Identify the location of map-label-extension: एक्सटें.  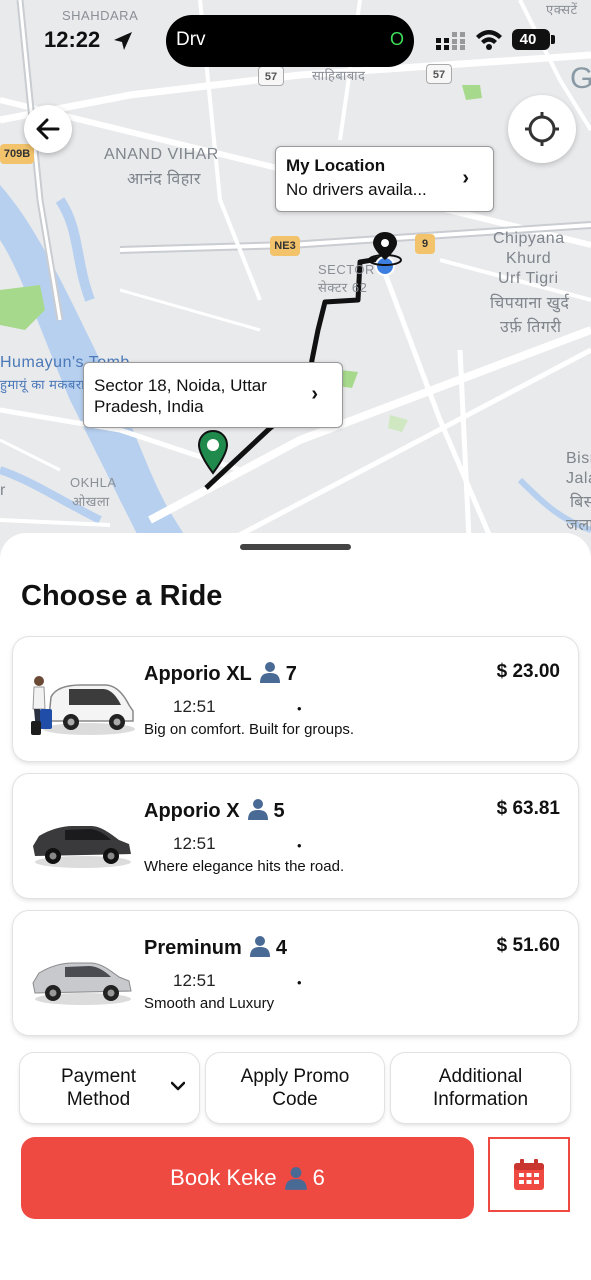
(562, 9).